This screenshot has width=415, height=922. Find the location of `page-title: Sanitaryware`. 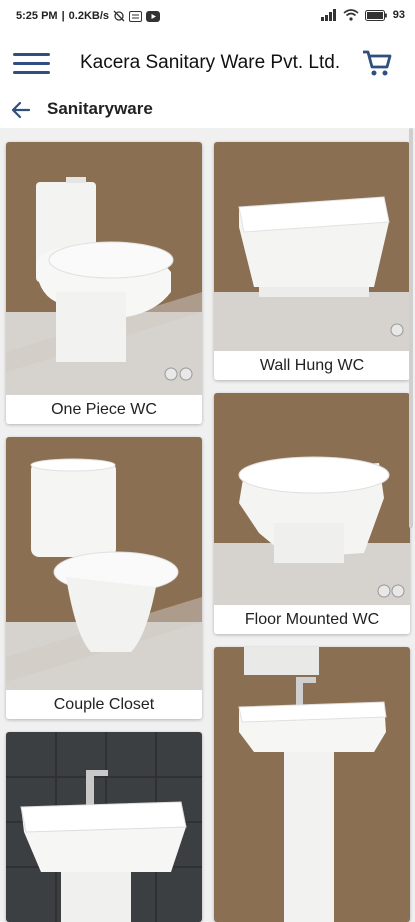

page-title: Sanitaryware is located at coordinates (100, 108).